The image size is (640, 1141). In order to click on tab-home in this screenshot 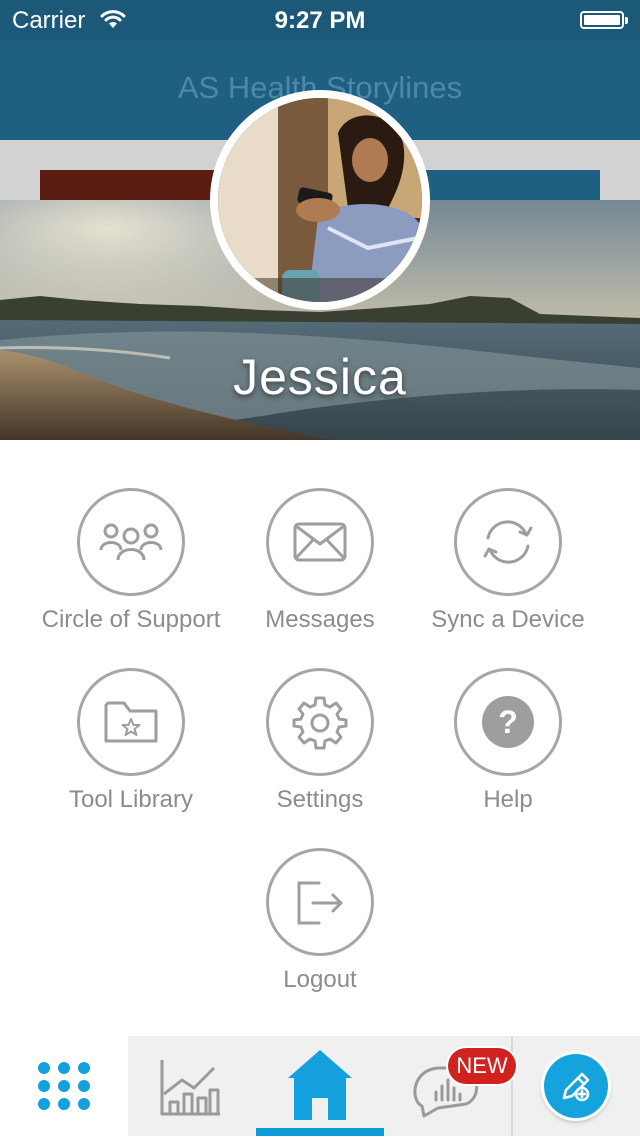, I will do `click(320, 1086)`.